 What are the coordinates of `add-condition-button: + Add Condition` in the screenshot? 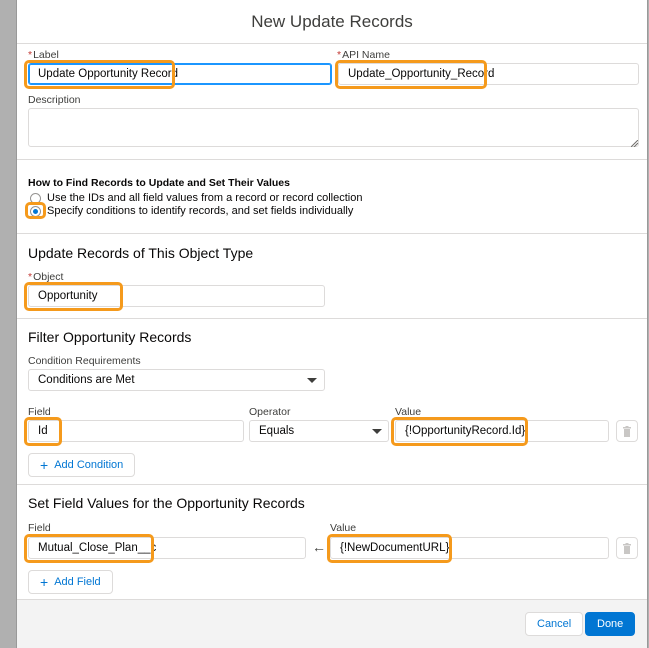 It's located at (82, 465).